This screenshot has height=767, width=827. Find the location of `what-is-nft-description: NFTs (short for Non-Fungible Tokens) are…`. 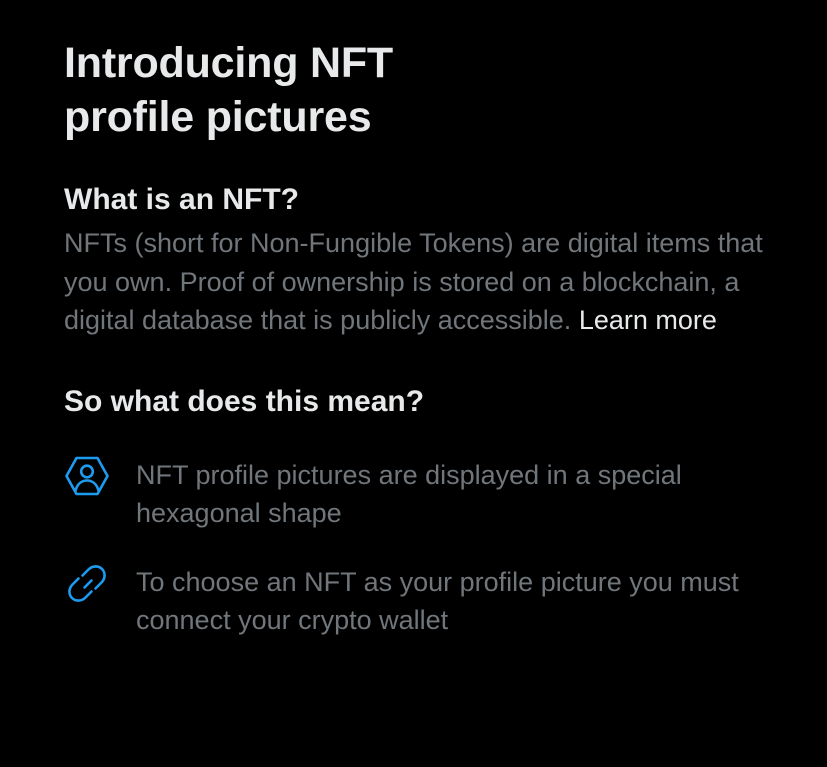

what-is-nft-description: NFTs (short for Non-Fungible Tokens) are… is located at coordinates (414, 282).